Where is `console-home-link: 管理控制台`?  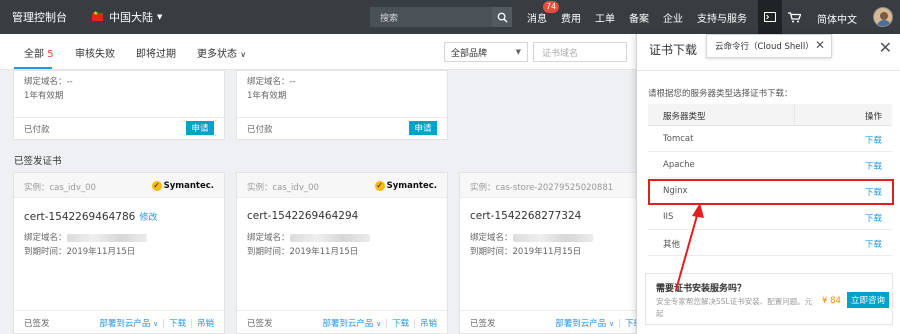 console-home-link: 管理控制台 is located at coordinates (46, 17).